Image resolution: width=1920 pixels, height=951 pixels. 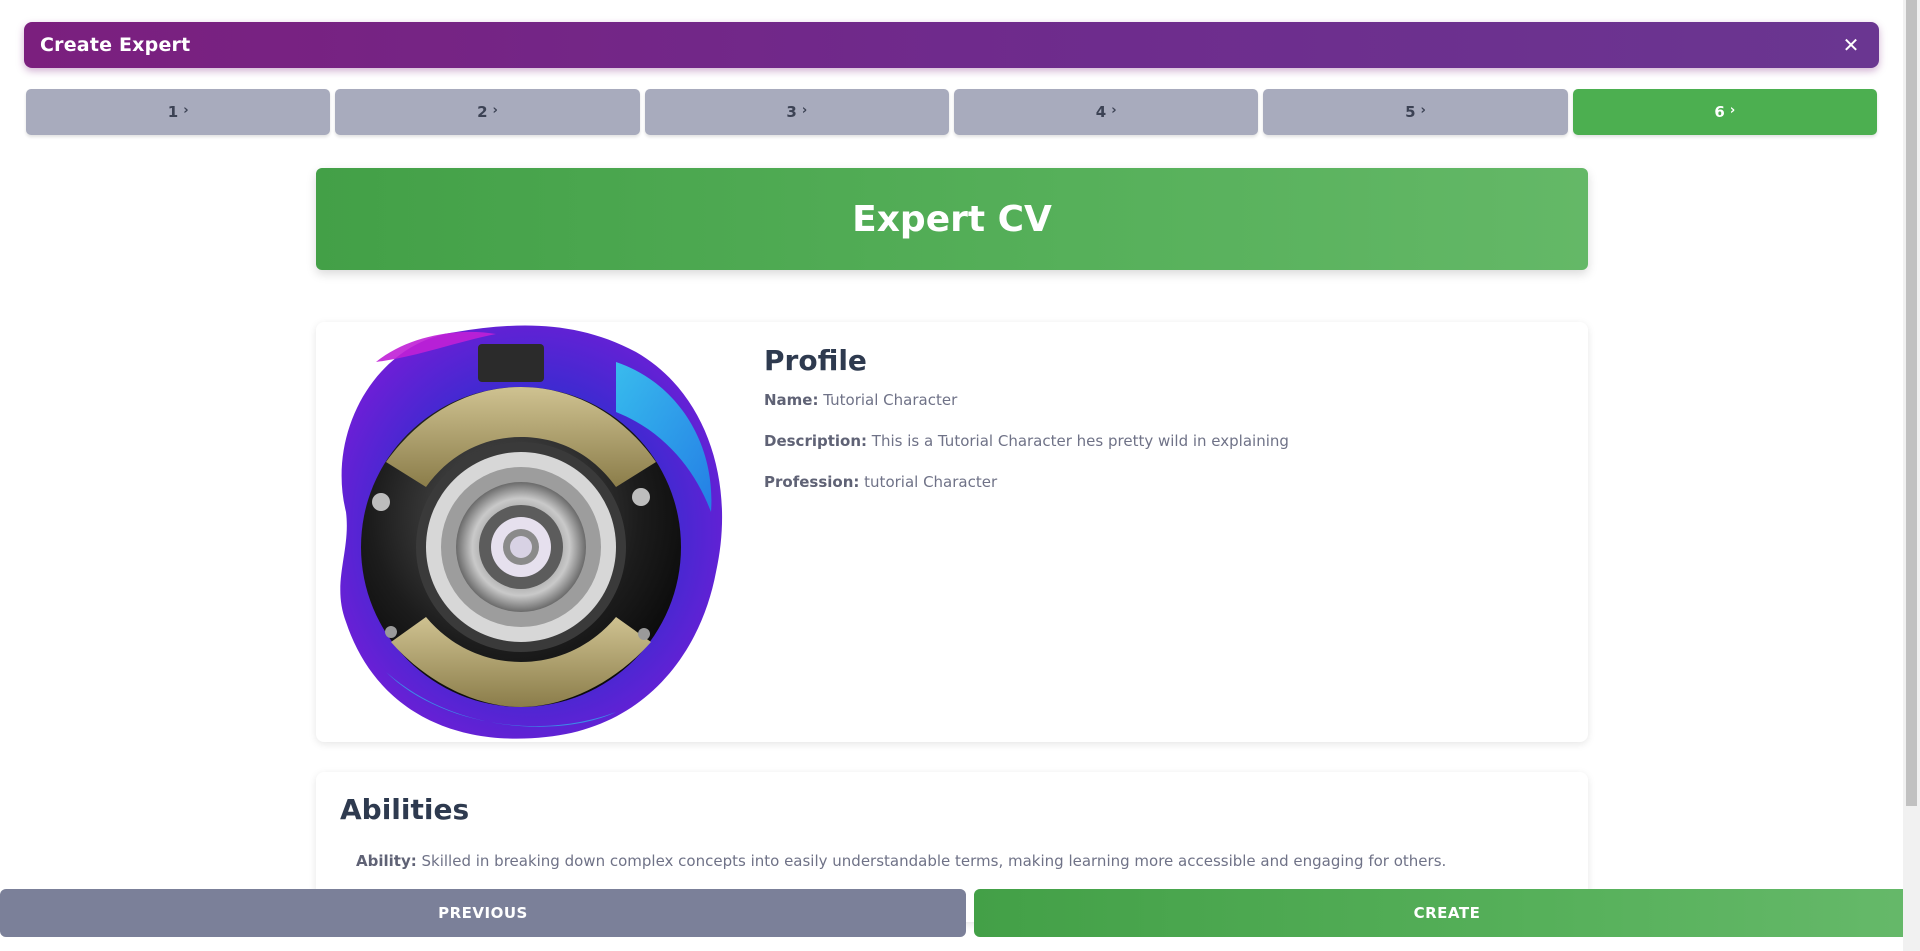 What do you see at coordinates (1410, 112) in the screenshot?
I see `step-label: 5` at bounding box center [1410, 112].